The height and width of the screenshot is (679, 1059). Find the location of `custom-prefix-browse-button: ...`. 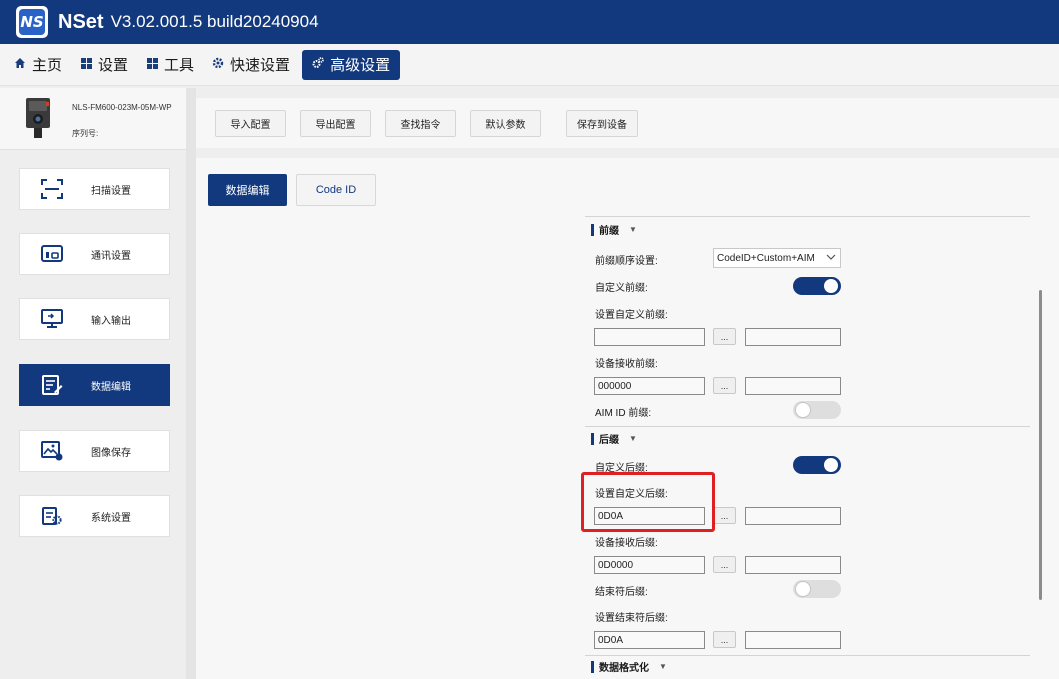

custom-prefix-browse-button: ... is located at coordinates (724, 336).